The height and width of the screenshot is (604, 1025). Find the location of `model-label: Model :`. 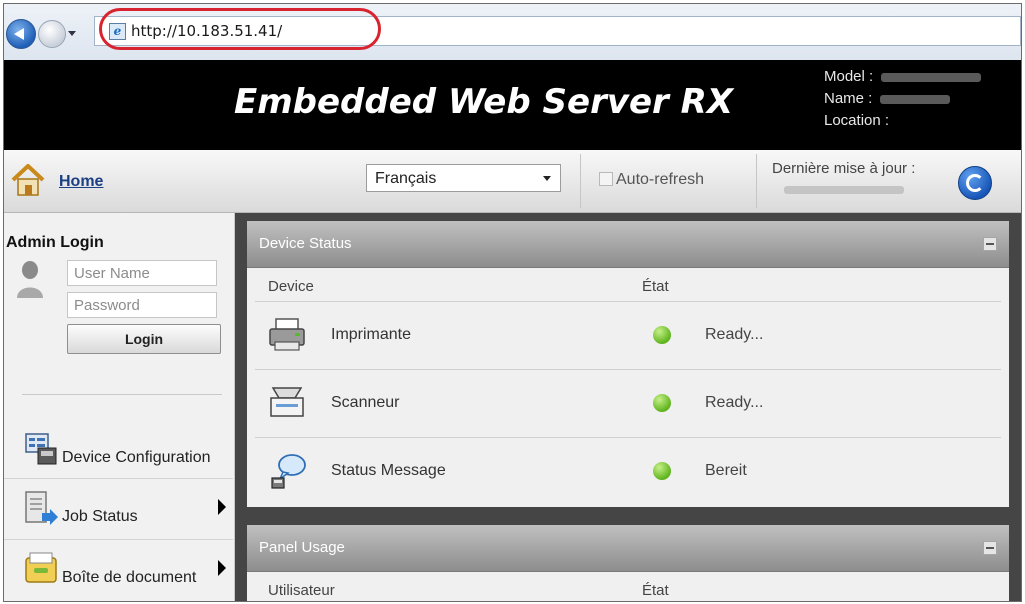

model-label: Model : is located at coordinates (849, 76).